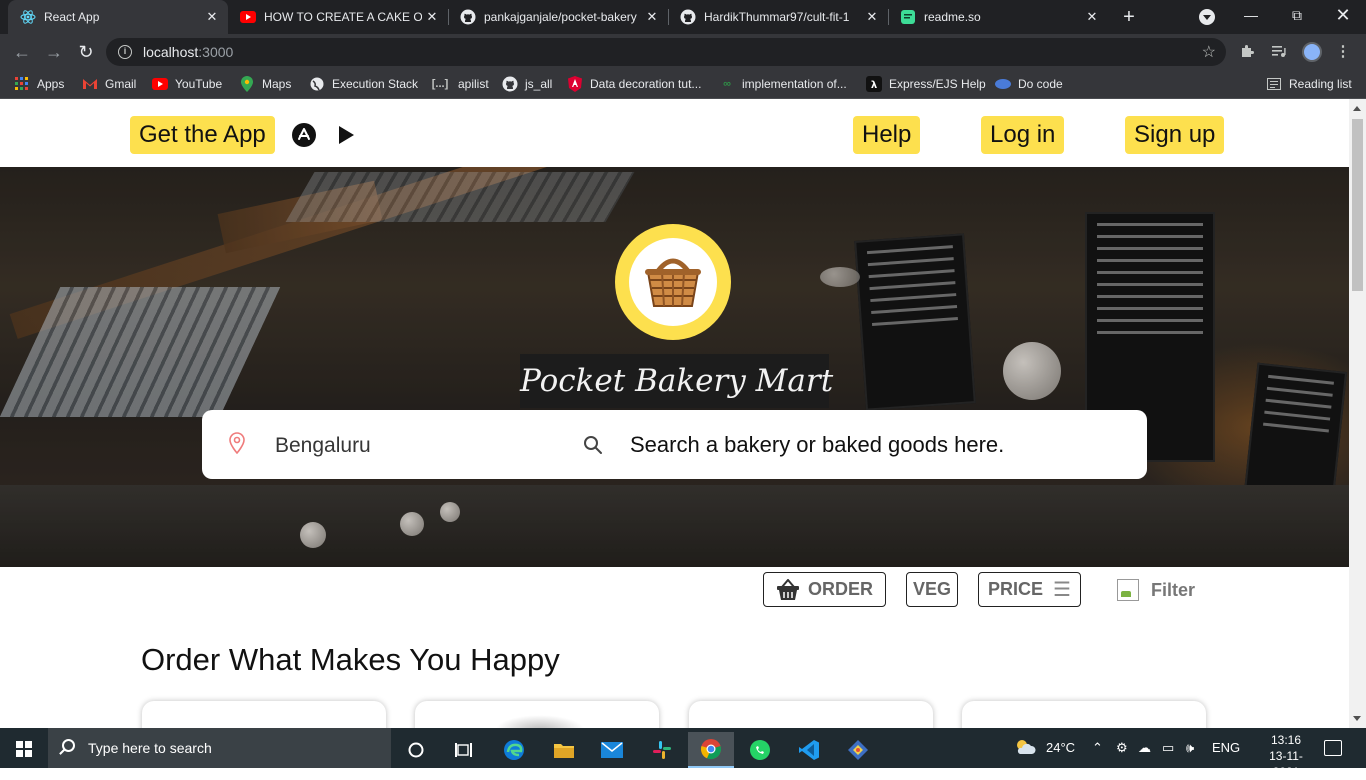  Describe the element at coordinates (118, 17) in the screenshot. I see `tab-react-app: React App ✕` at that location.